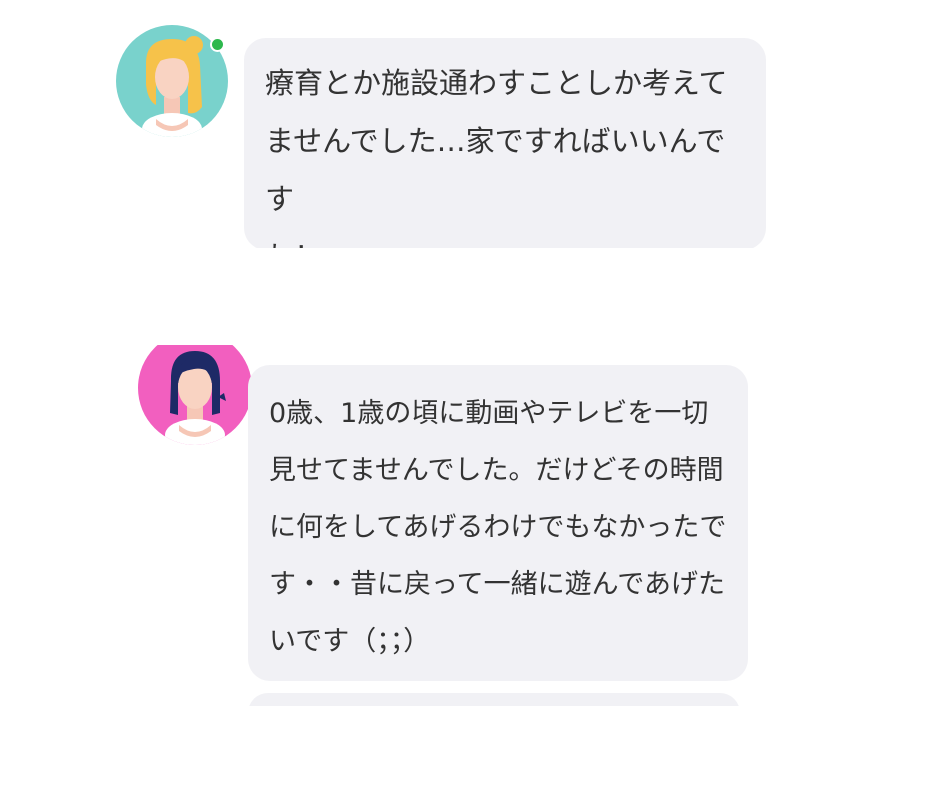 Image resolution: width=940 pixels, height=788 pixels. Describe the element at coordinates (350, 641) in the screenshot. I see `message-line: いです（；；）` at that location.